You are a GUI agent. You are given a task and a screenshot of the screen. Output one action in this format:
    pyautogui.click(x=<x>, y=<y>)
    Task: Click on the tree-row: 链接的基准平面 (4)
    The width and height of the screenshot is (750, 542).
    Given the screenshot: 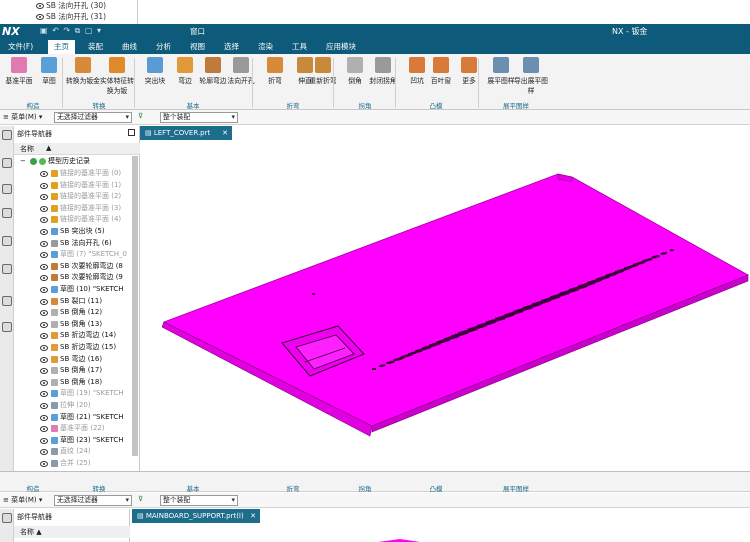 What is the action you would take?
    pyautogui.click(x=76, y=220)
    